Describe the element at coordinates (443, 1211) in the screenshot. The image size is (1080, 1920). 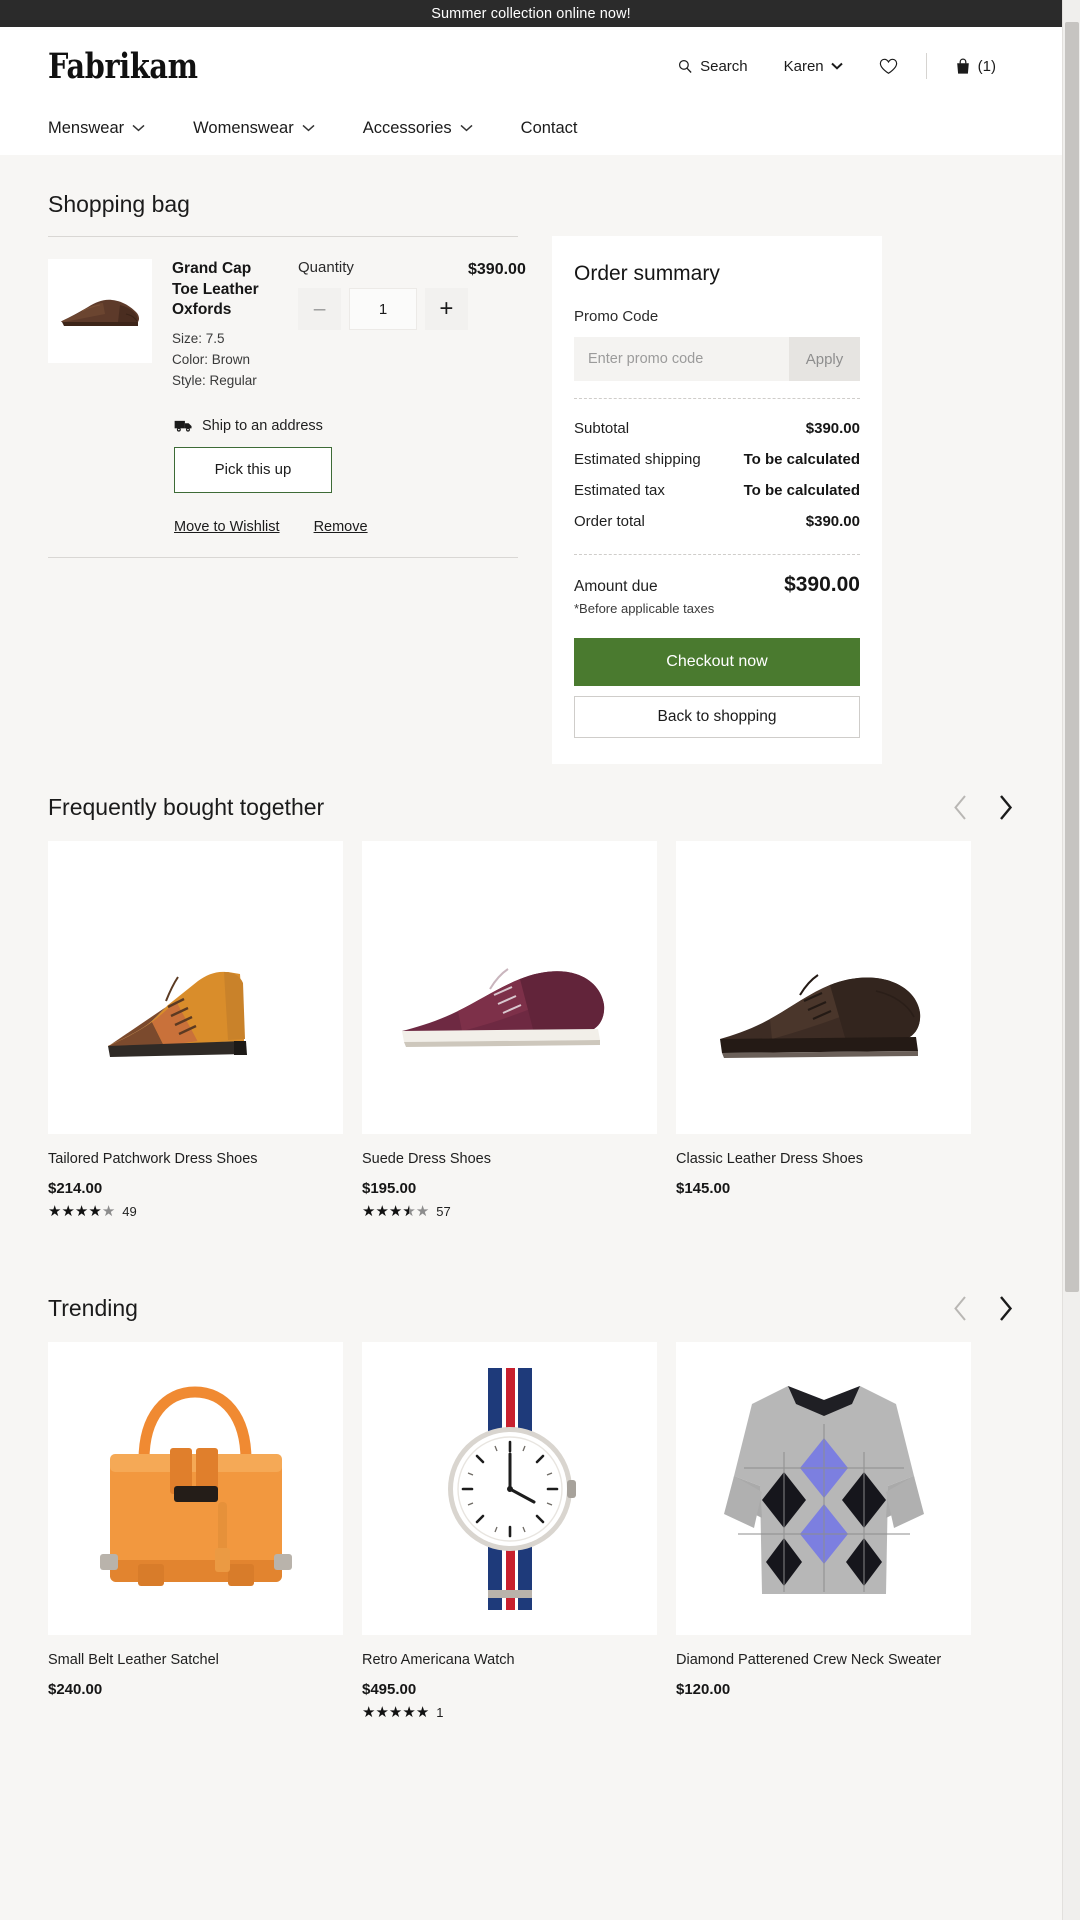
I see `rating-count: 57` at that location.